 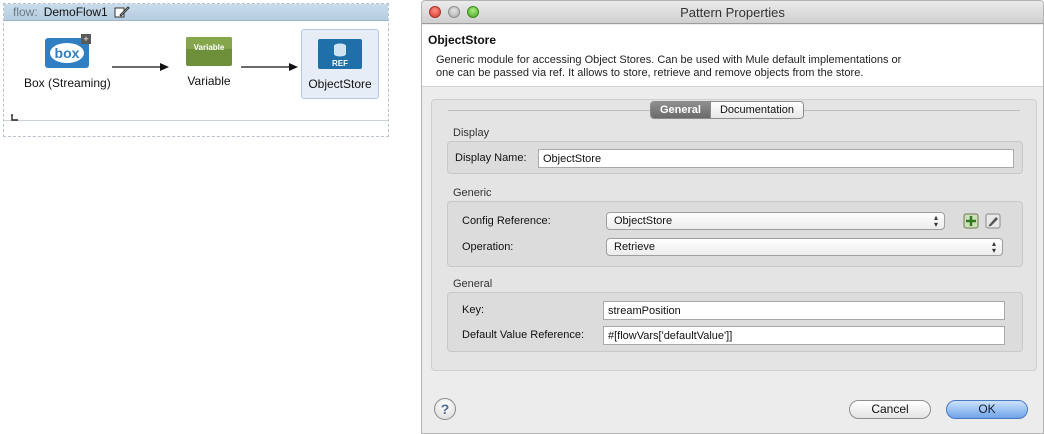 I want to click on section-title-general: General, so click(x=473, y=284).